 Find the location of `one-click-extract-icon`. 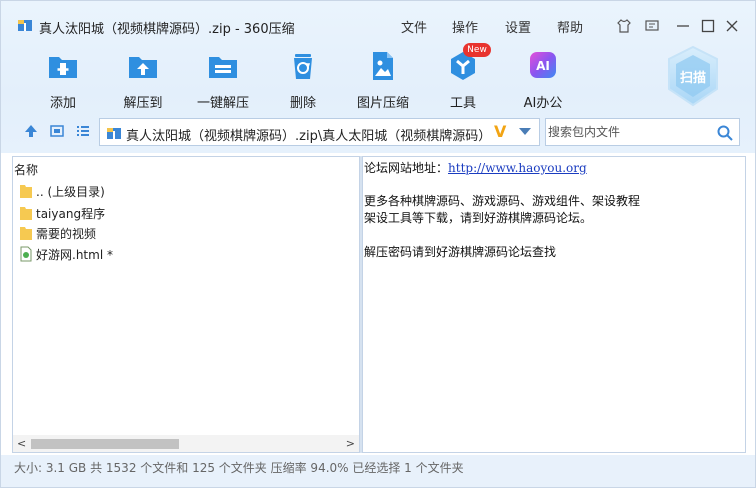

one-click-extract-icon is located at coordinates (223, 67).